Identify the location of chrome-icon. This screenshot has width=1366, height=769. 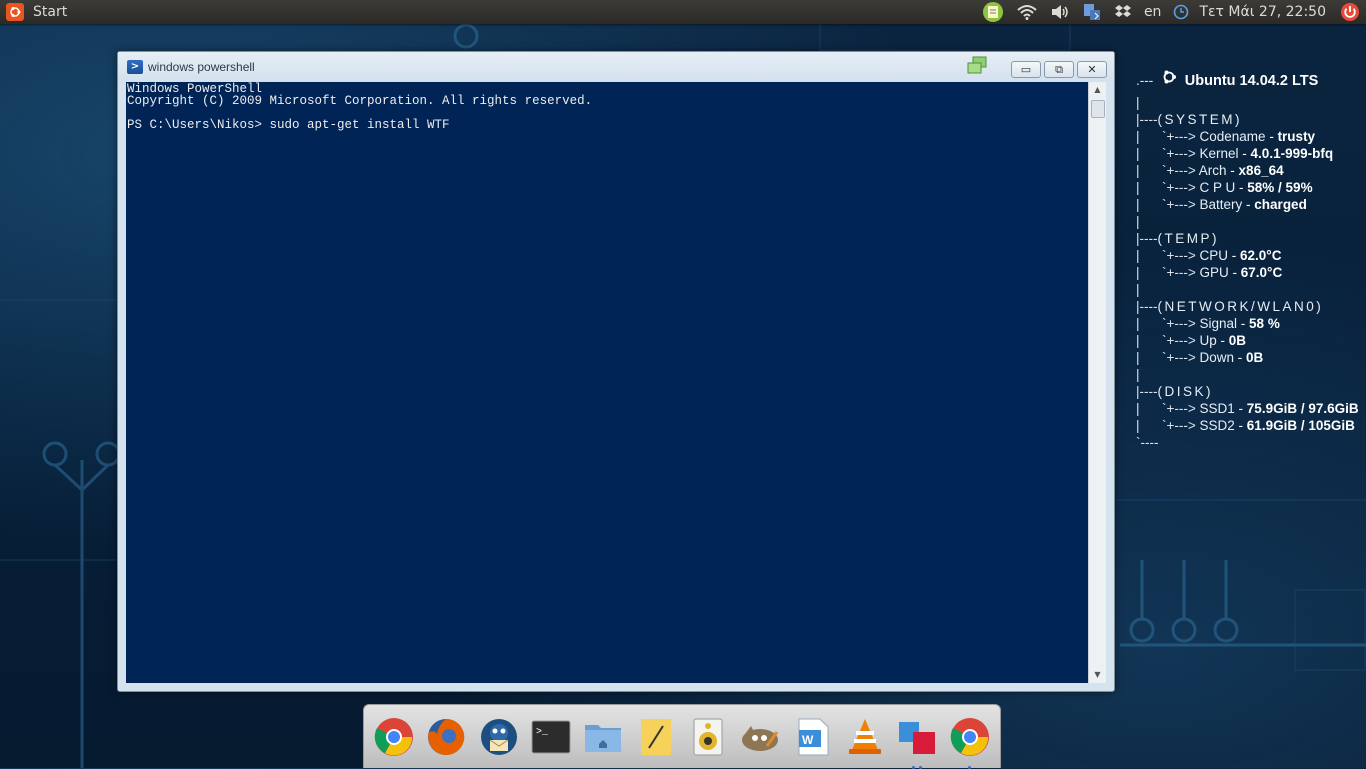
(394, 737).